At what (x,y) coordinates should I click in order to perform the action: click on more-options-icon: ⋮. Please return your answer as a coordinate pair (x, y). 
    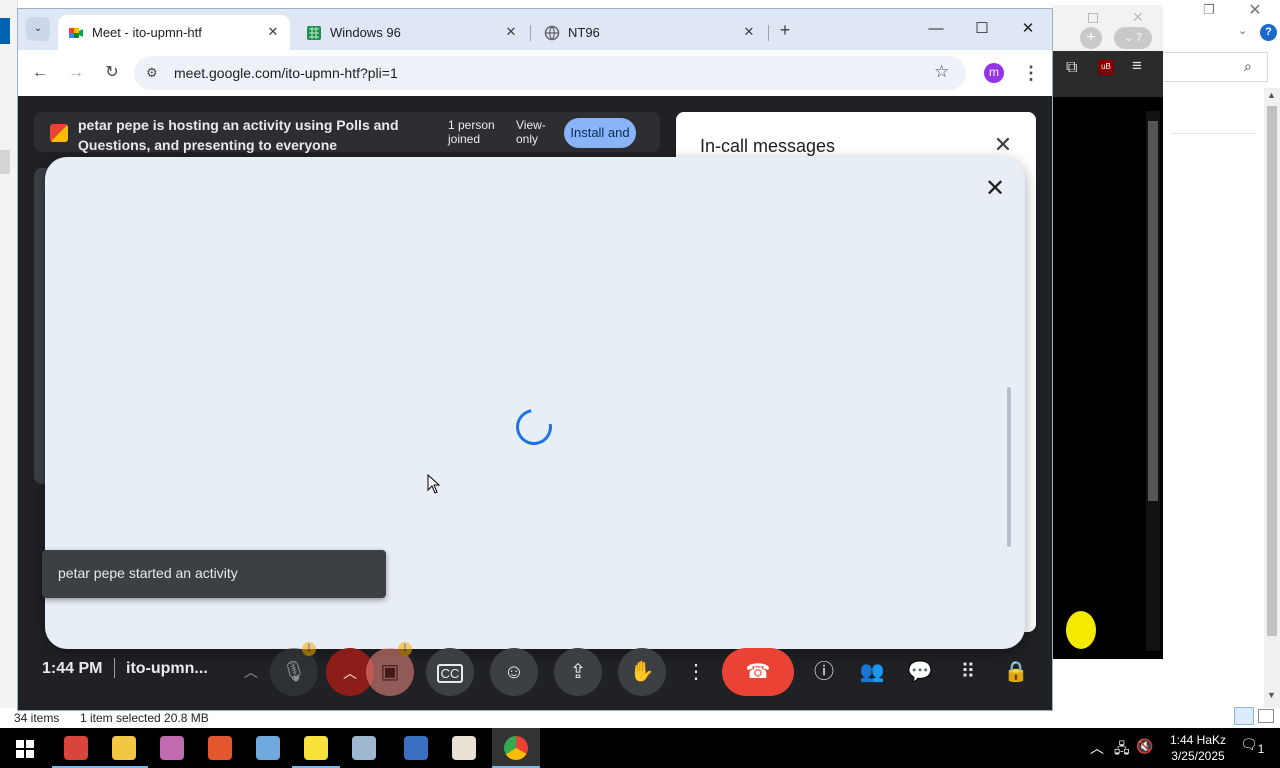
    Looking at the image, I should click on (696, 672).